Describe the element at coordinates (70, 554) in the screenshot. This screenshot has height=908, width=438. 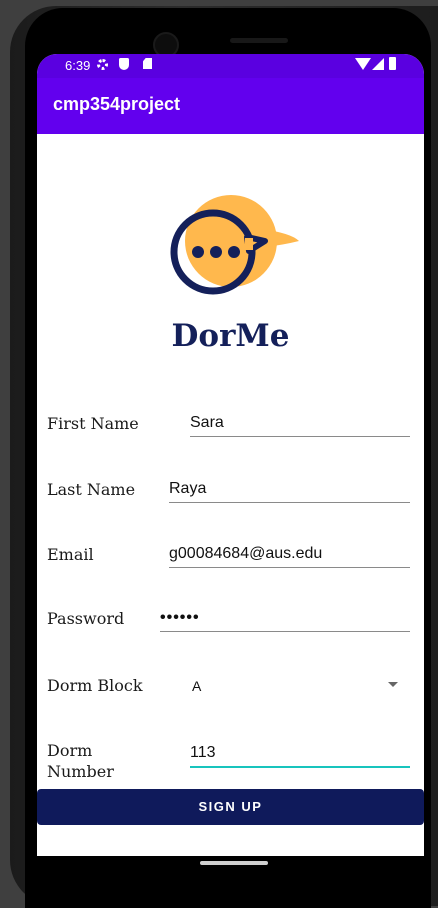
I see `email-label: Email` at that location.